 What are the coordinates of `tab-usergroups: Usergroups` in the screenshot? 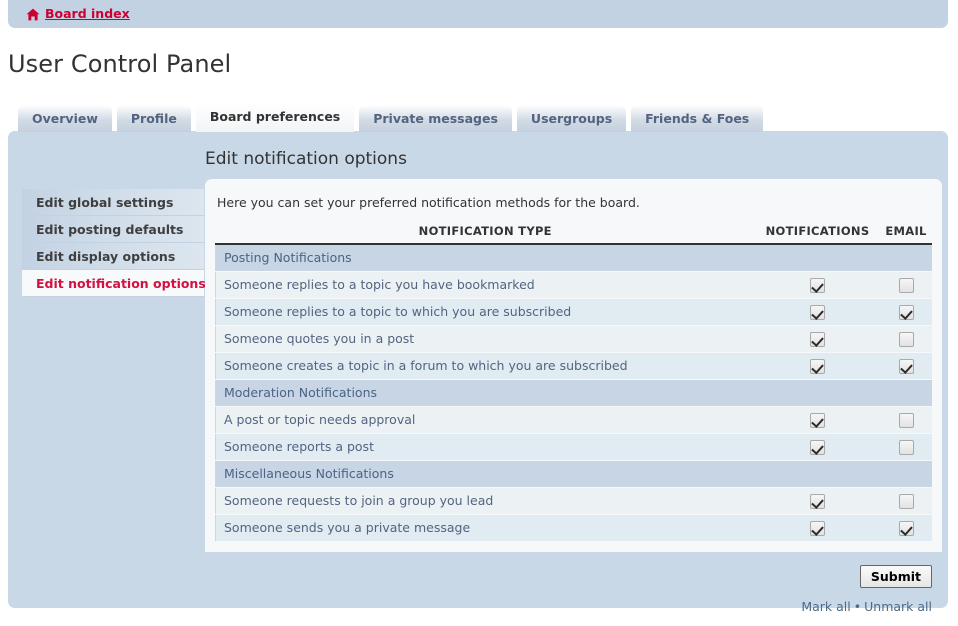 It's located at (571, 118).